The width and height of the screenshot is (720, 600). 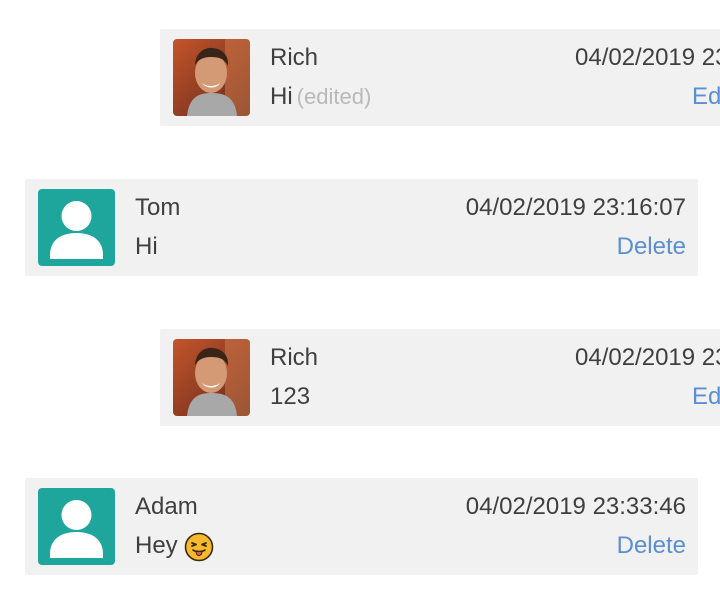 I want to click on message-text: Hi (edited), so click(x=320, y=97).